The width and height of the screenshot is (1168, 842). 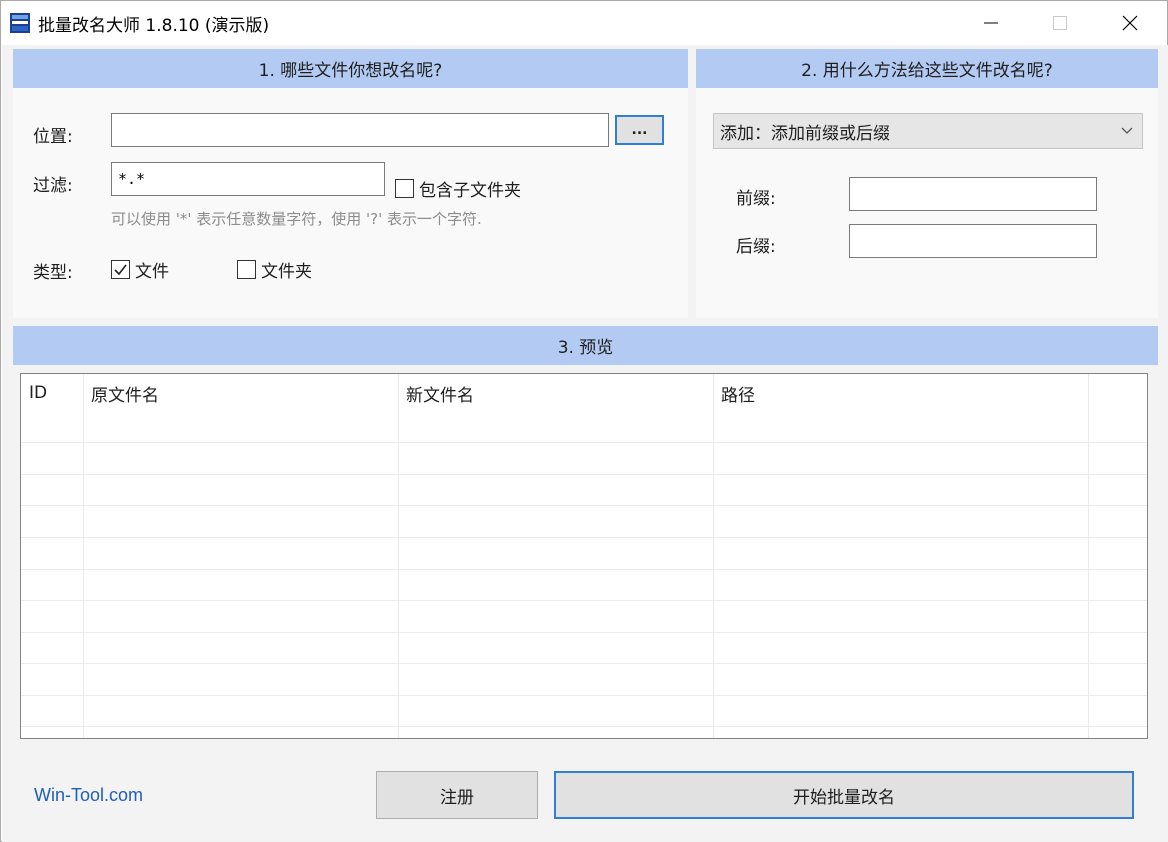 I want to click on chevron-down-icon, so click(x=1127, y=130).